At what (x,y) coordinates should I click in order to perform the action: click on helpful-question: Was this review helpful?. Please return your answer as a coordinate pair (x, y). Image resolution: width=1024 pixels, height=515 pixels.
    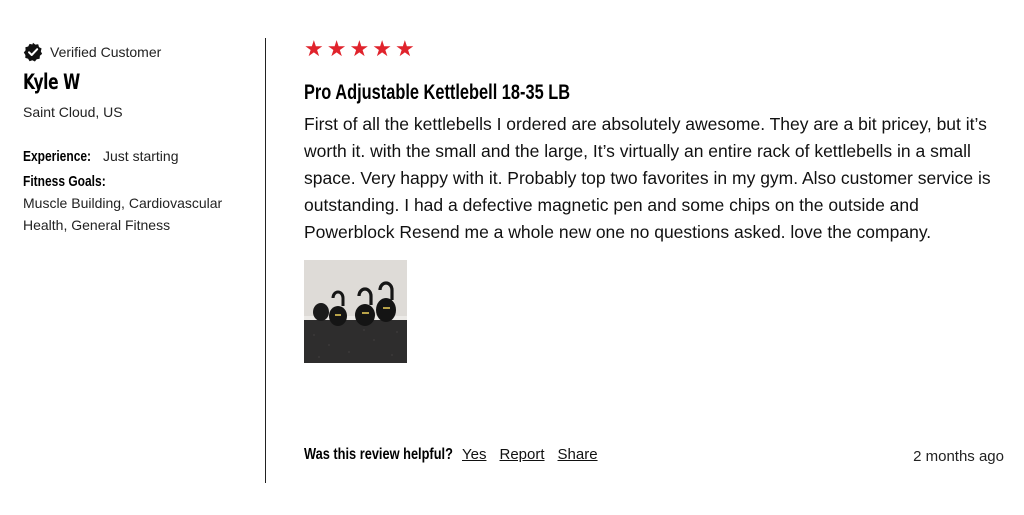
    Looking at the image, I should click on (378, 454).